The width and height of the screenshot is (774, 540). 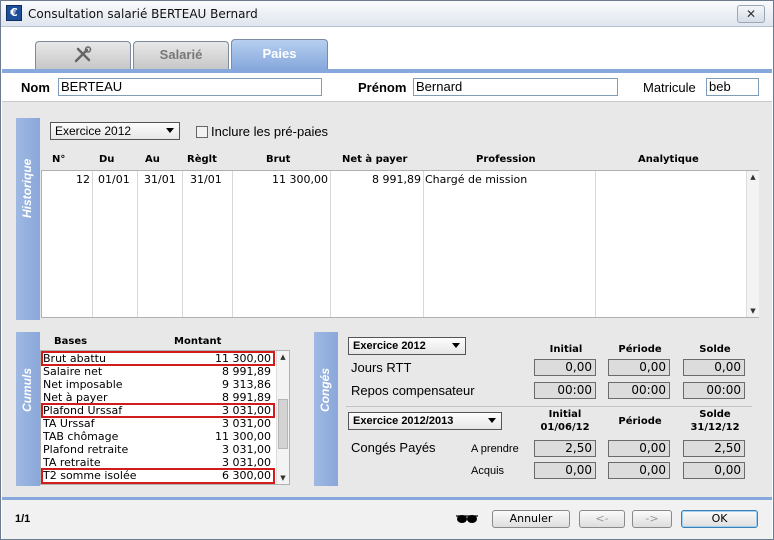 I want to click on list-item: Plafond retraite 3 031,00, so click(x=158, y=449).